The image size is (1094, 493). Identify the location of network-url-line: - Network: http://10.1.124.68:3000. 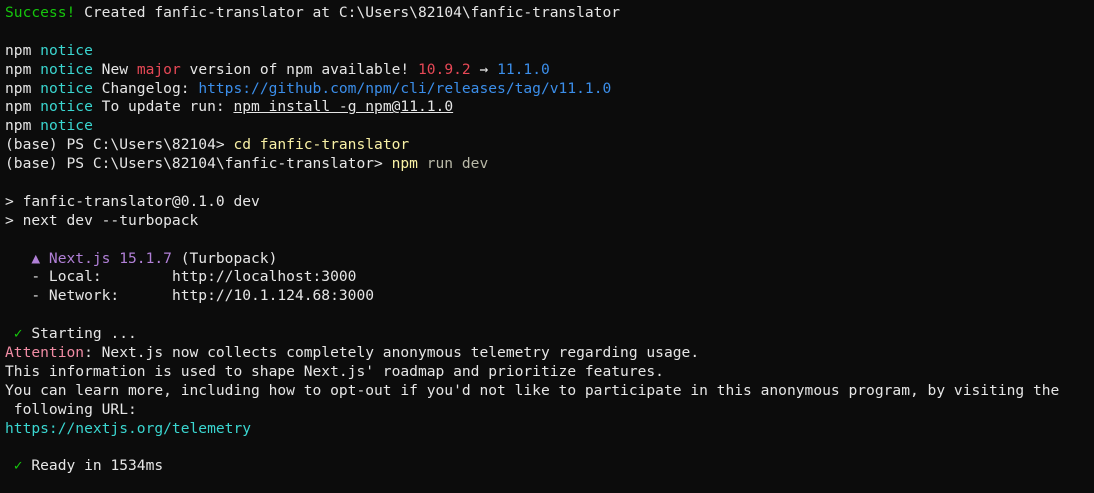
(549, 296).